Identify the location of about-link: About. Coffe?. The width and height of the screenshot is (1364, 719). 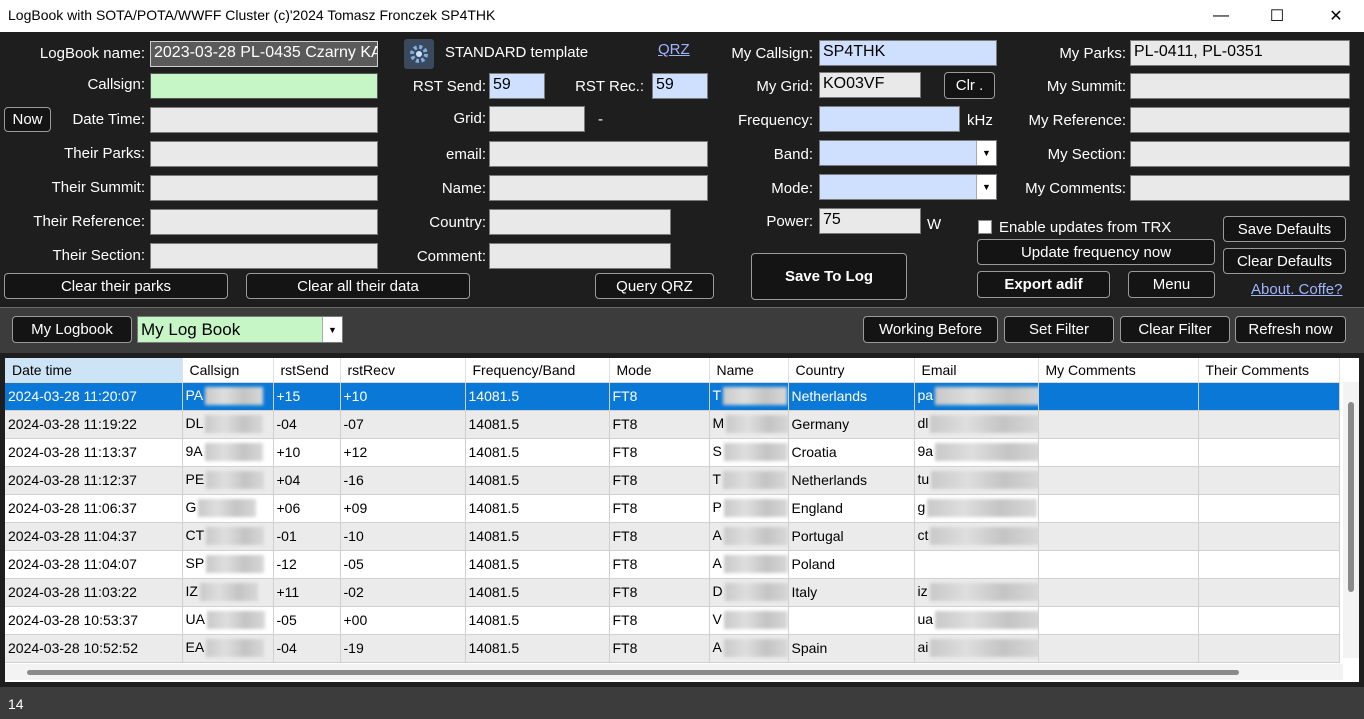
(1296, 289).